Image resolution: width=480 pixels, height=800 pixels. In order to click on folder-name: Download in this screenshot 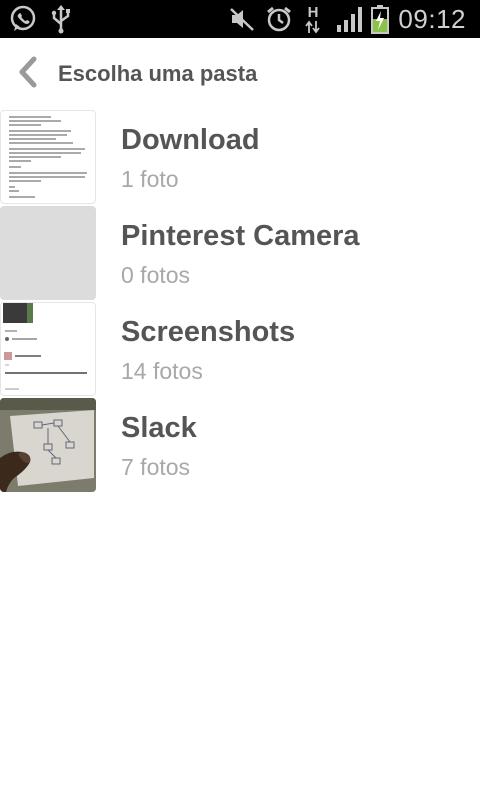, I will do `click(190, 140)`.